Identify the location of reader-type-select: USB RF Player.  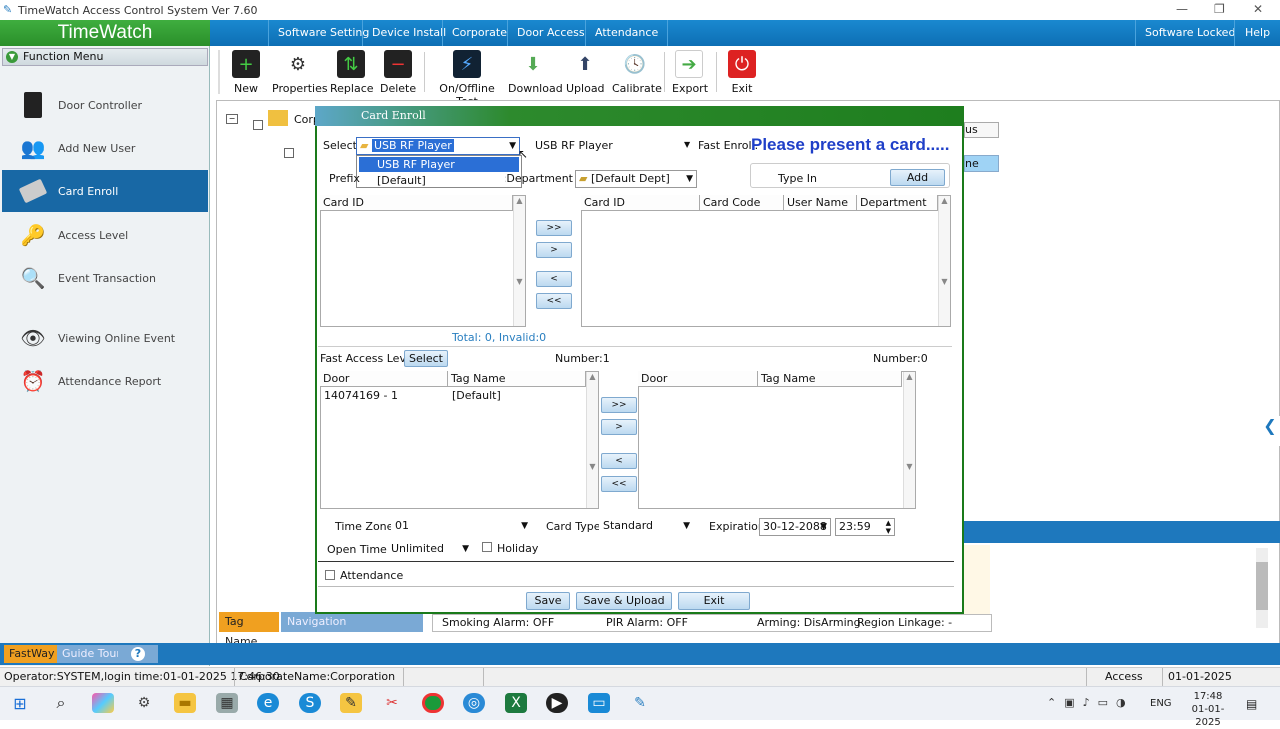
(574, 145).